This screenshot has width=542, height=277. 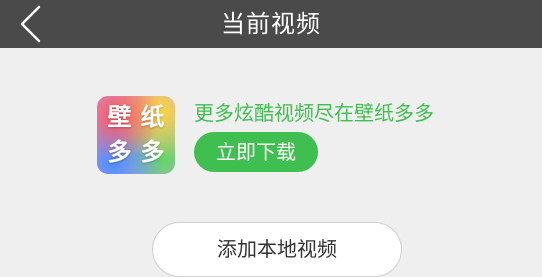 I want to click on promo-text: 更多炫酷视频尽在壁纸多多, so click(x=314, y=113).